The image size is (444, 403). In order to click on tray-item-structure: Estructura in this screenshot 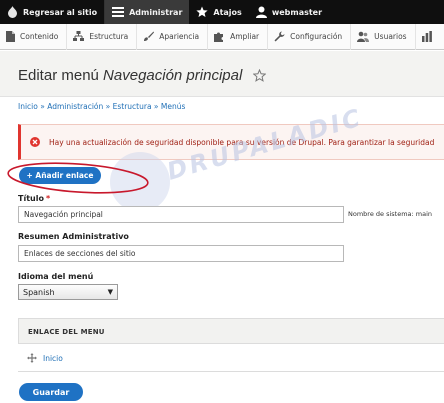, I will do `click(102, 36)`.